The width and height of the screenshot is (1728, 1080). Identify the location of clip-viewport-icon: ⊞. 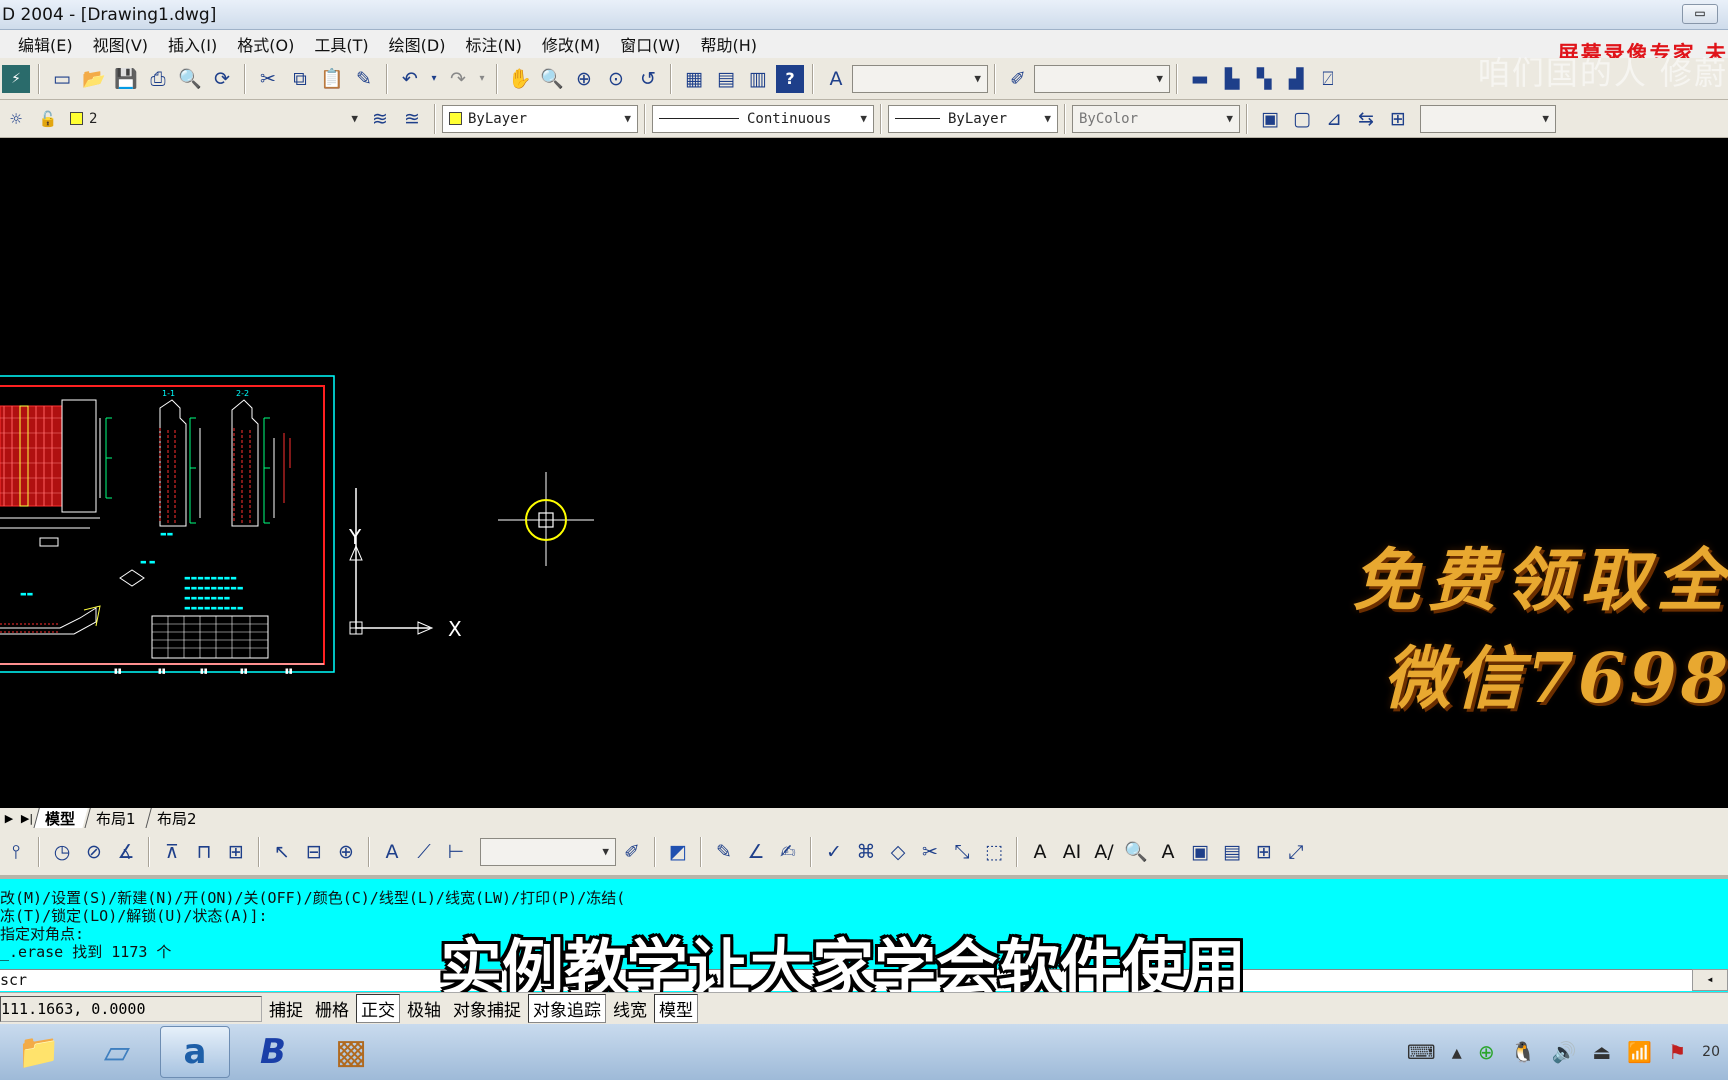
(1398, 119).